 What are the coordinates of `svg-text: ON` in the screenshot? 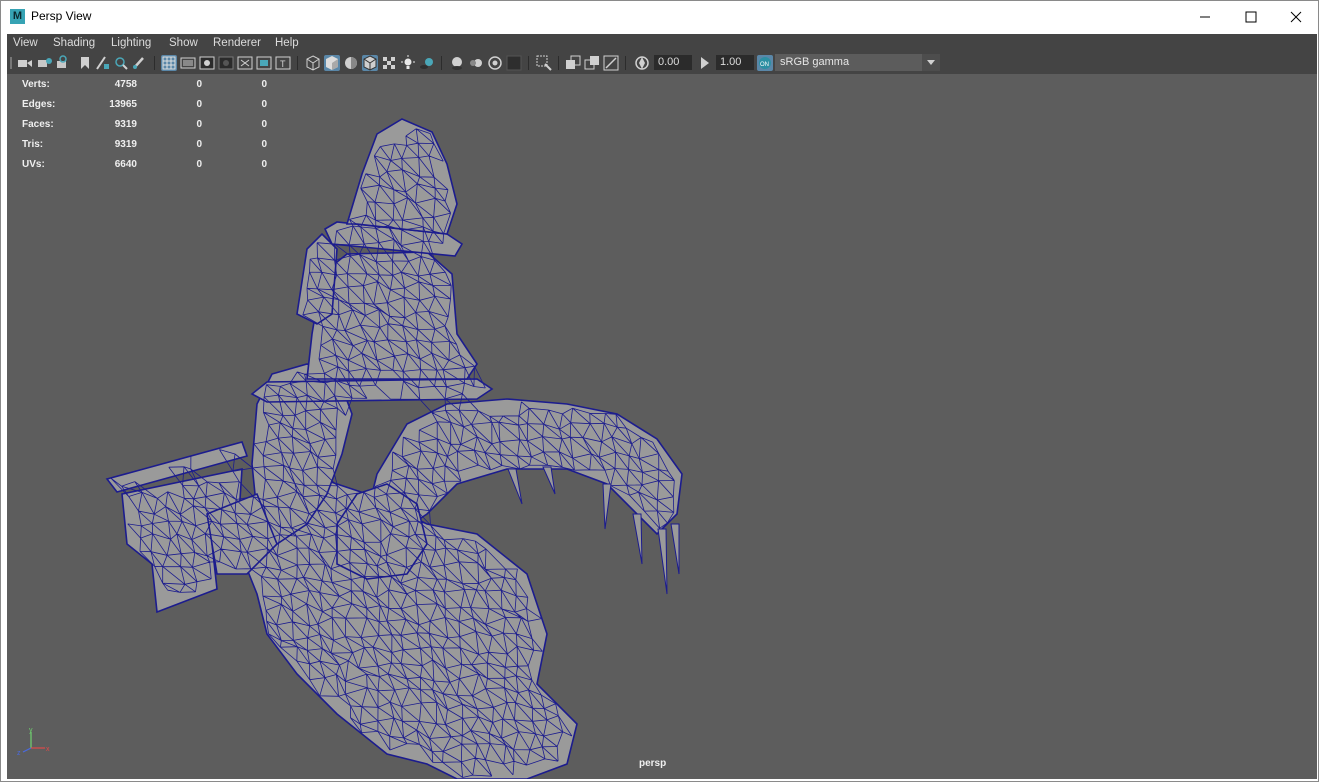 It's located at (764, 65).